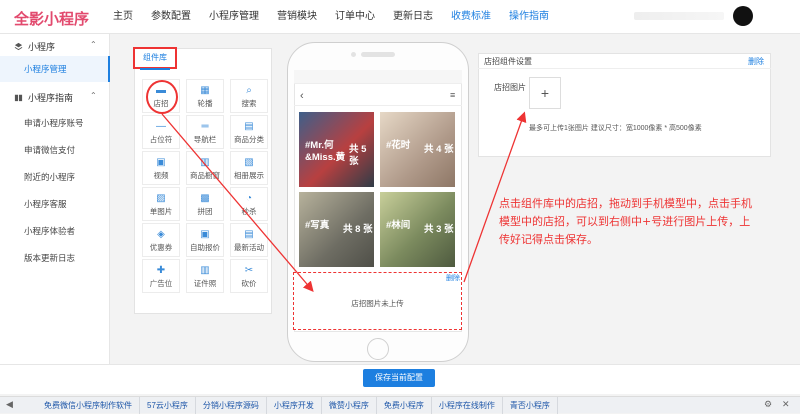 This screenshot has width=800, height=414. I want to click on flash-sale-icon: ◔, so click(249, 198).